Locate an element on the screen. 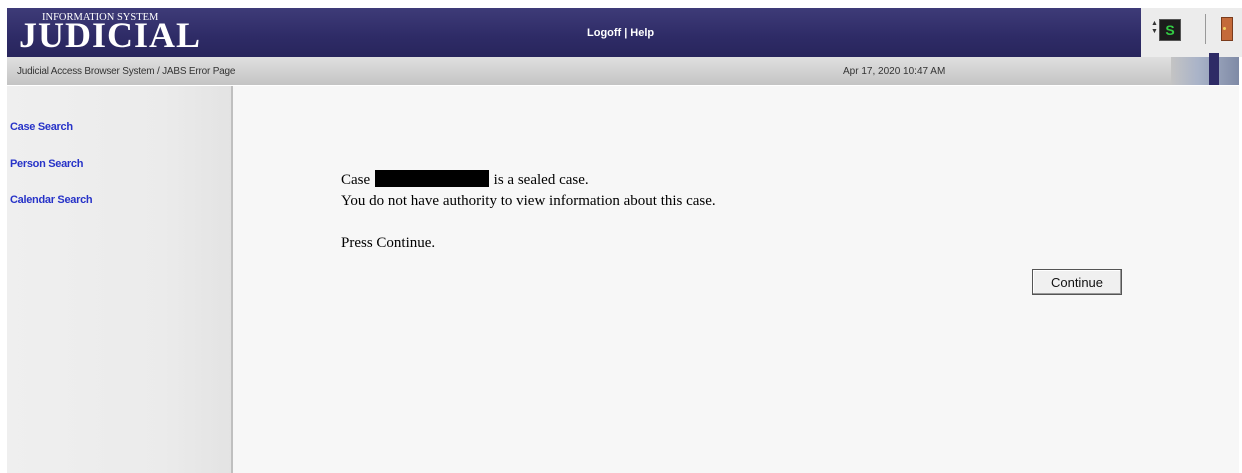 The height and width of the screenshot is (473, 1242). case-suffix: is a sealed case. is located at coordinates (541, 180).